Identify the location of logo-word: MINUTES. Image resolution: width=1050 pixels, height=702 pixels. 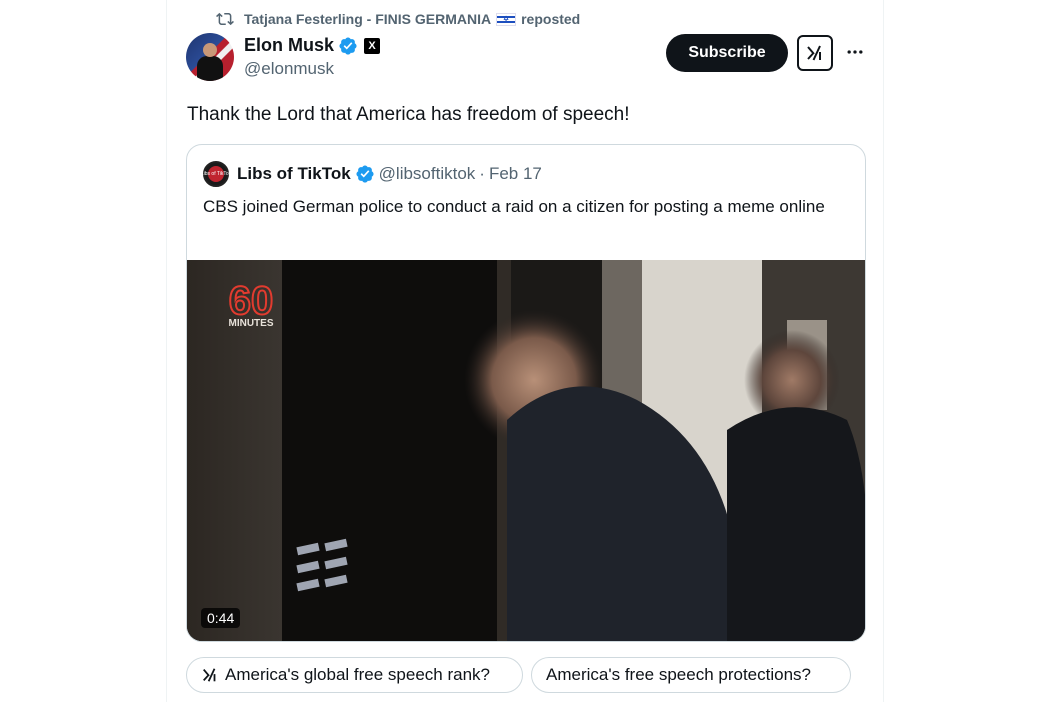
(251, 323).